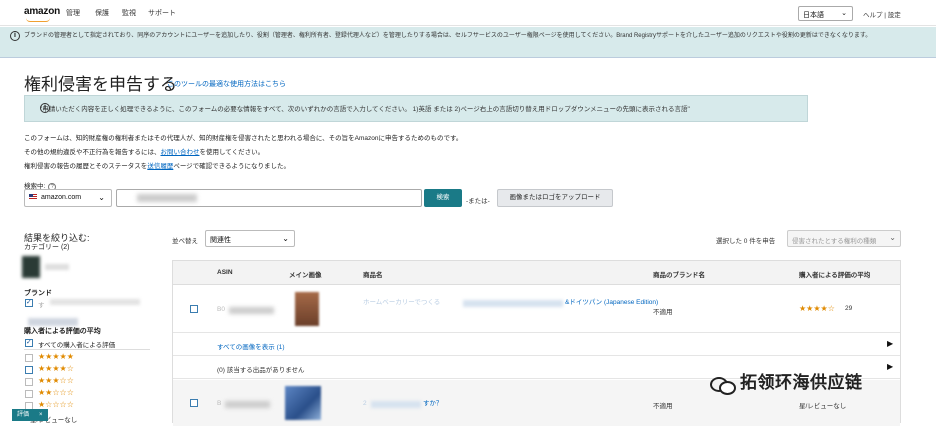  I want to click on search-input, so click(269, 198).